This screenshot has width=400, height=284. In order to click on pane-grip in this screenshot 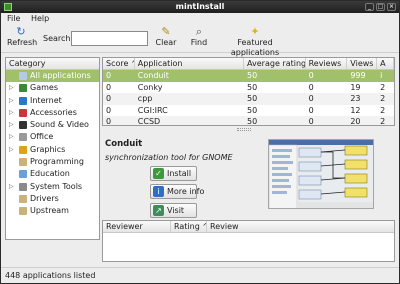, I will do `click(244, 129)`.